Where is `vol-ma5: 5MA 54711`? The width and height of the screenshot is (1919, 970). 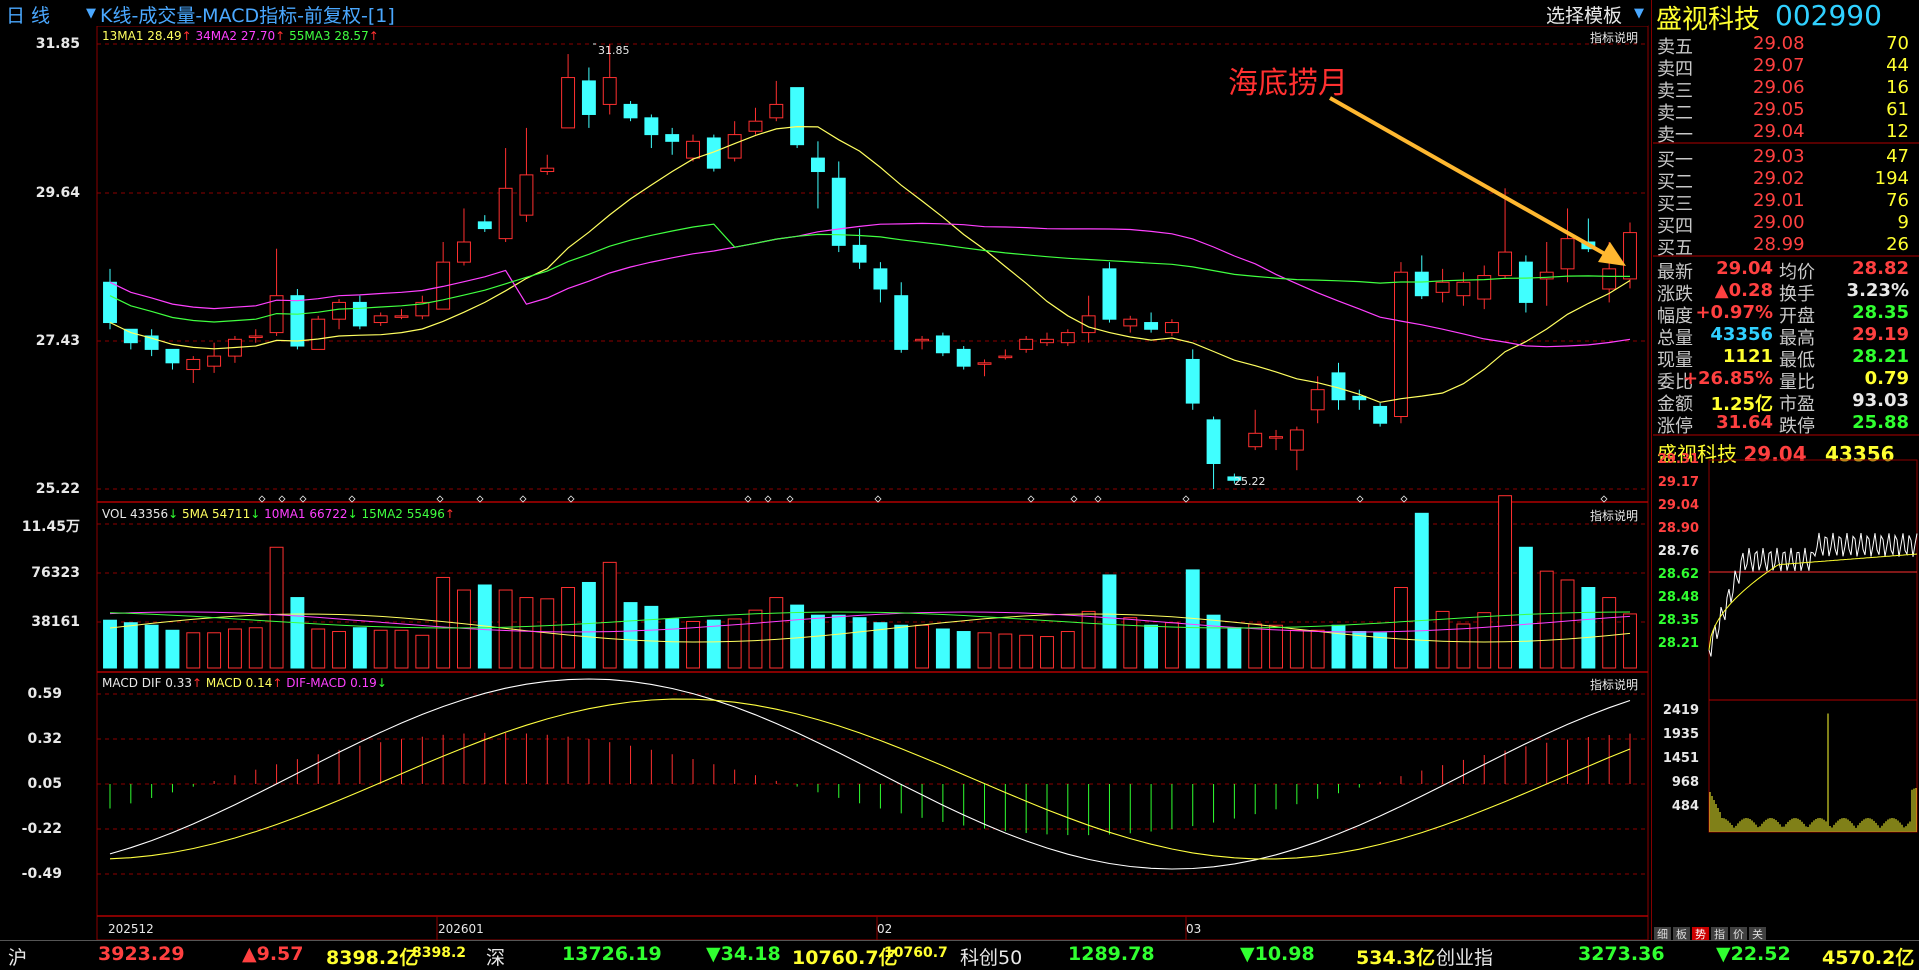
vol-ma5: 5MA 54711 is located at coordinates (216, 514).